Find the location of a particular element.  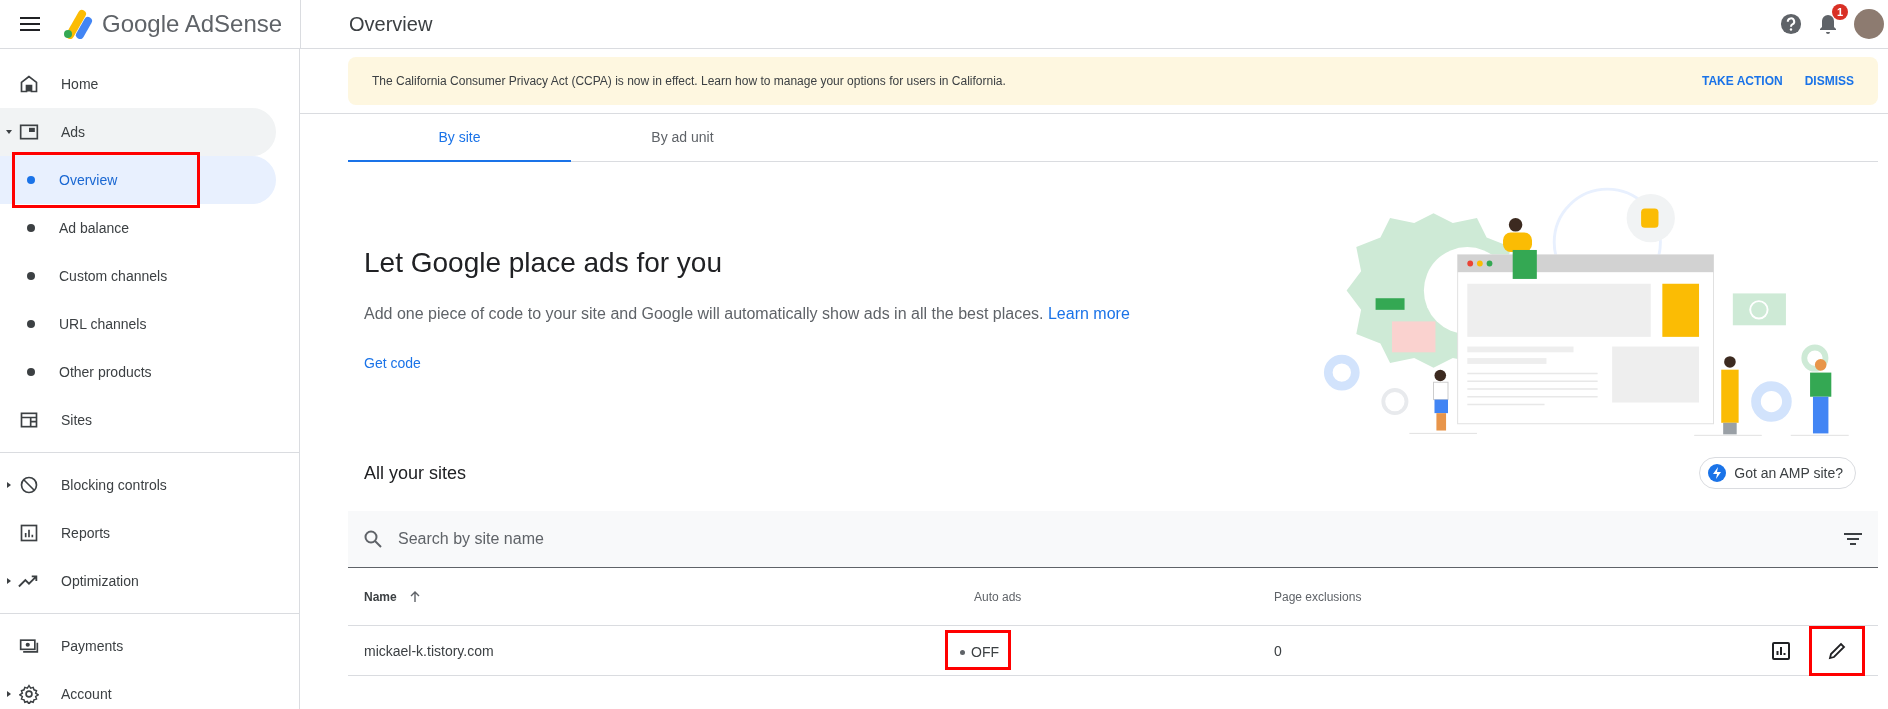

edit-button is located at coordinates (1837, 651).